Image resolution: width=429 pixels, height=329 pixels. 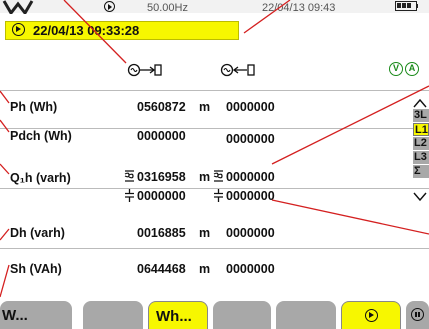 I want to click on record-status-icon, so click(x=109, y=6).